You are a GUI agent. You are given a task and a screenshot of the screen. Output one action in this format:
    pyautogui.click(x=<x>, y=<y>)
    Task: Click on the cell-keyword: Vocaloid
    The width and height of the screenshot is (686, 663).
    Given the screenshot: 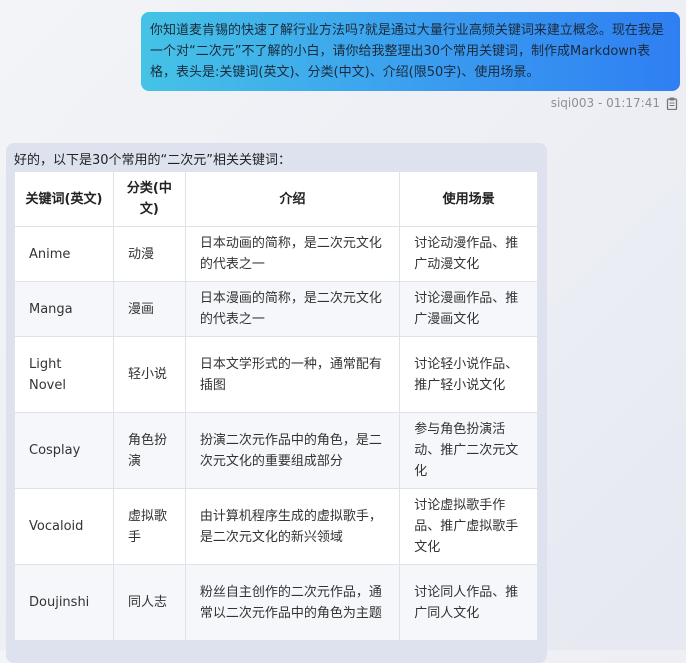 What is the action you would take?
    pyautogui.click(x=64, y=526)
    